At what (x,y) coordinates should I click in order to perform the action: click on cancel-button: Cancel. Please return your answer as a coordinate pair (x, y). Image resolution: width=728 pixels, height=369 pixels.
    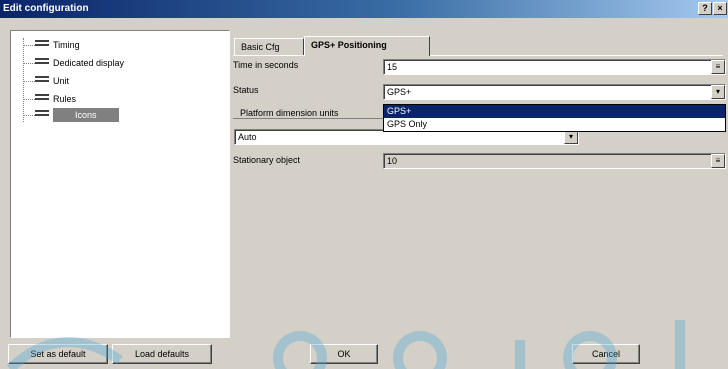
    Looking at the image, I should click on (606, 354).